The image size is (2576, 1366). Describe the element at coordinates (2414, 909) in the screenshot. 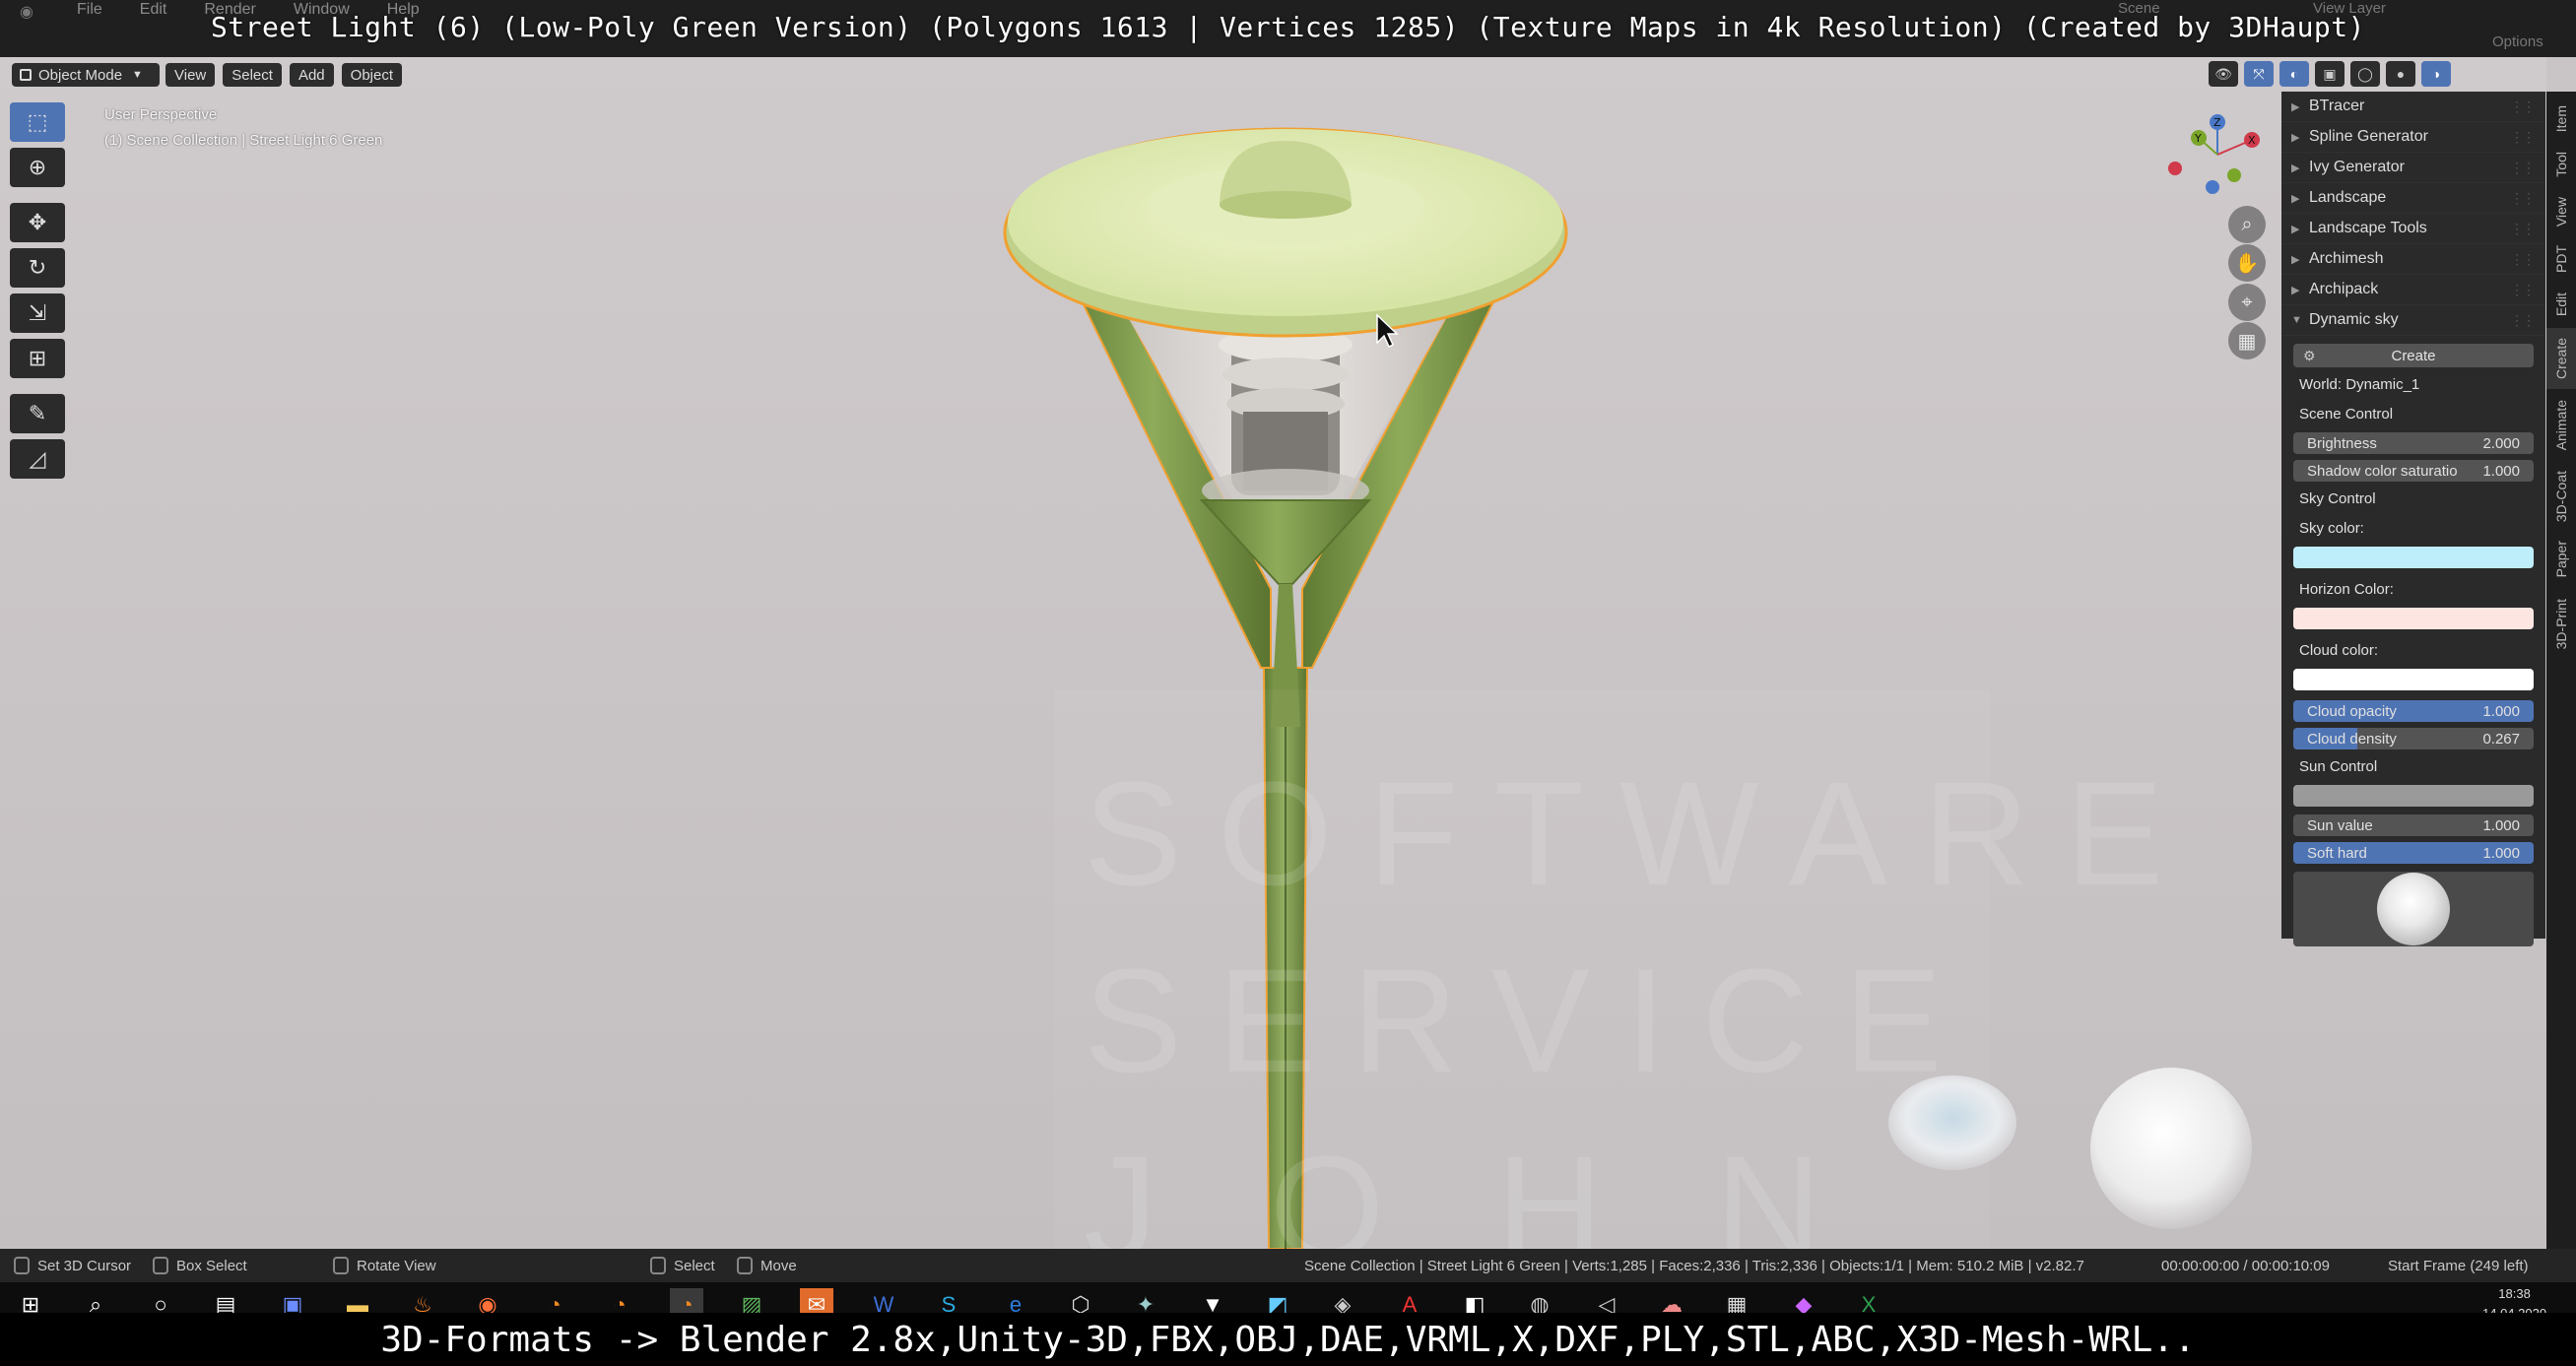

I see `sun-preview` at that location.